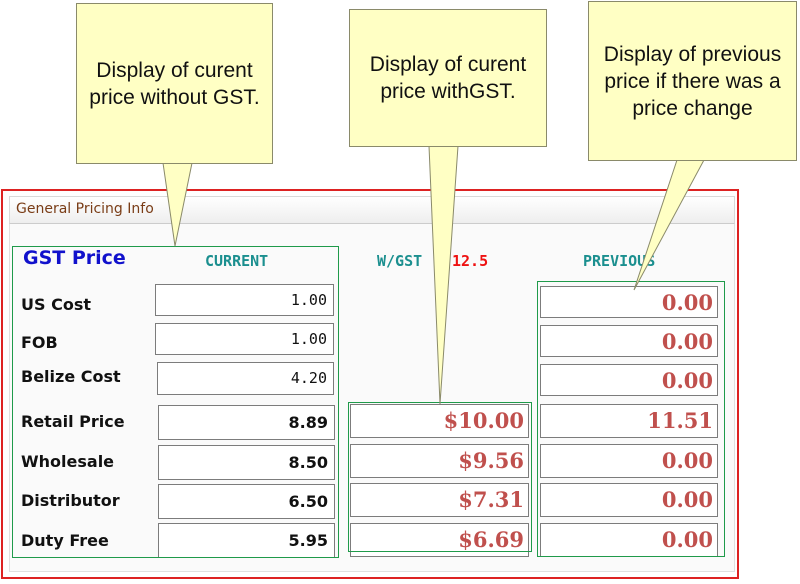  I want to click on panel-title: General Pricing Info, so click(85, 209).